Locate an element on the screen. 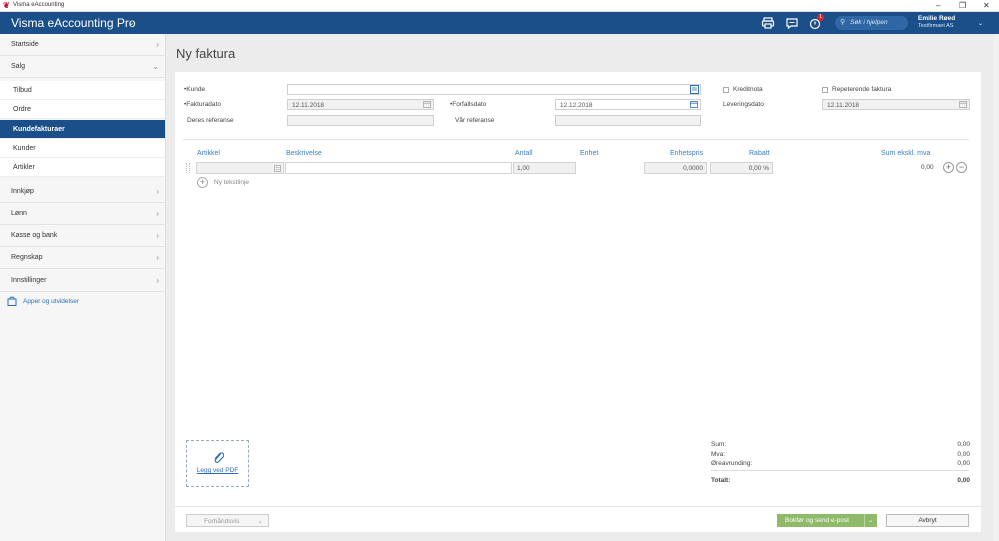 This screenshot has height=541, width=999. sidebar-subitem-label: Kunder is located at coordinates (24, 148).